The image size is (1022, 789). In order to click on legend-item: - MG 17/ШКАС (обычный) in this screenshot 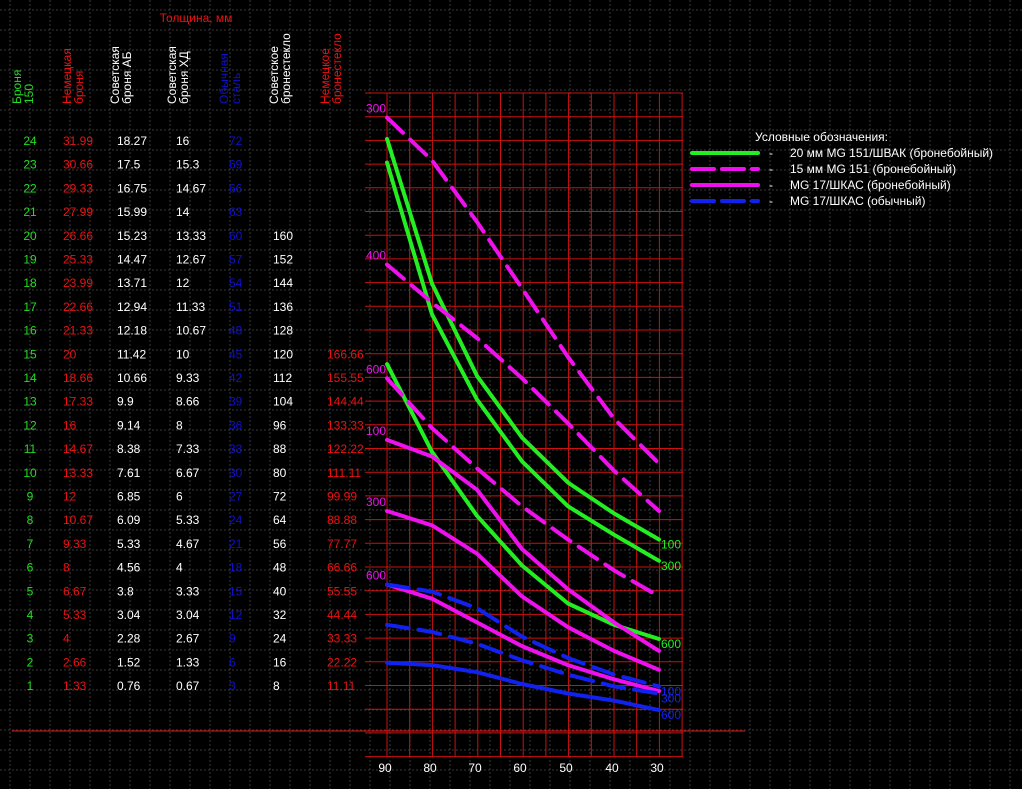, I will do `click(807, 201)`.